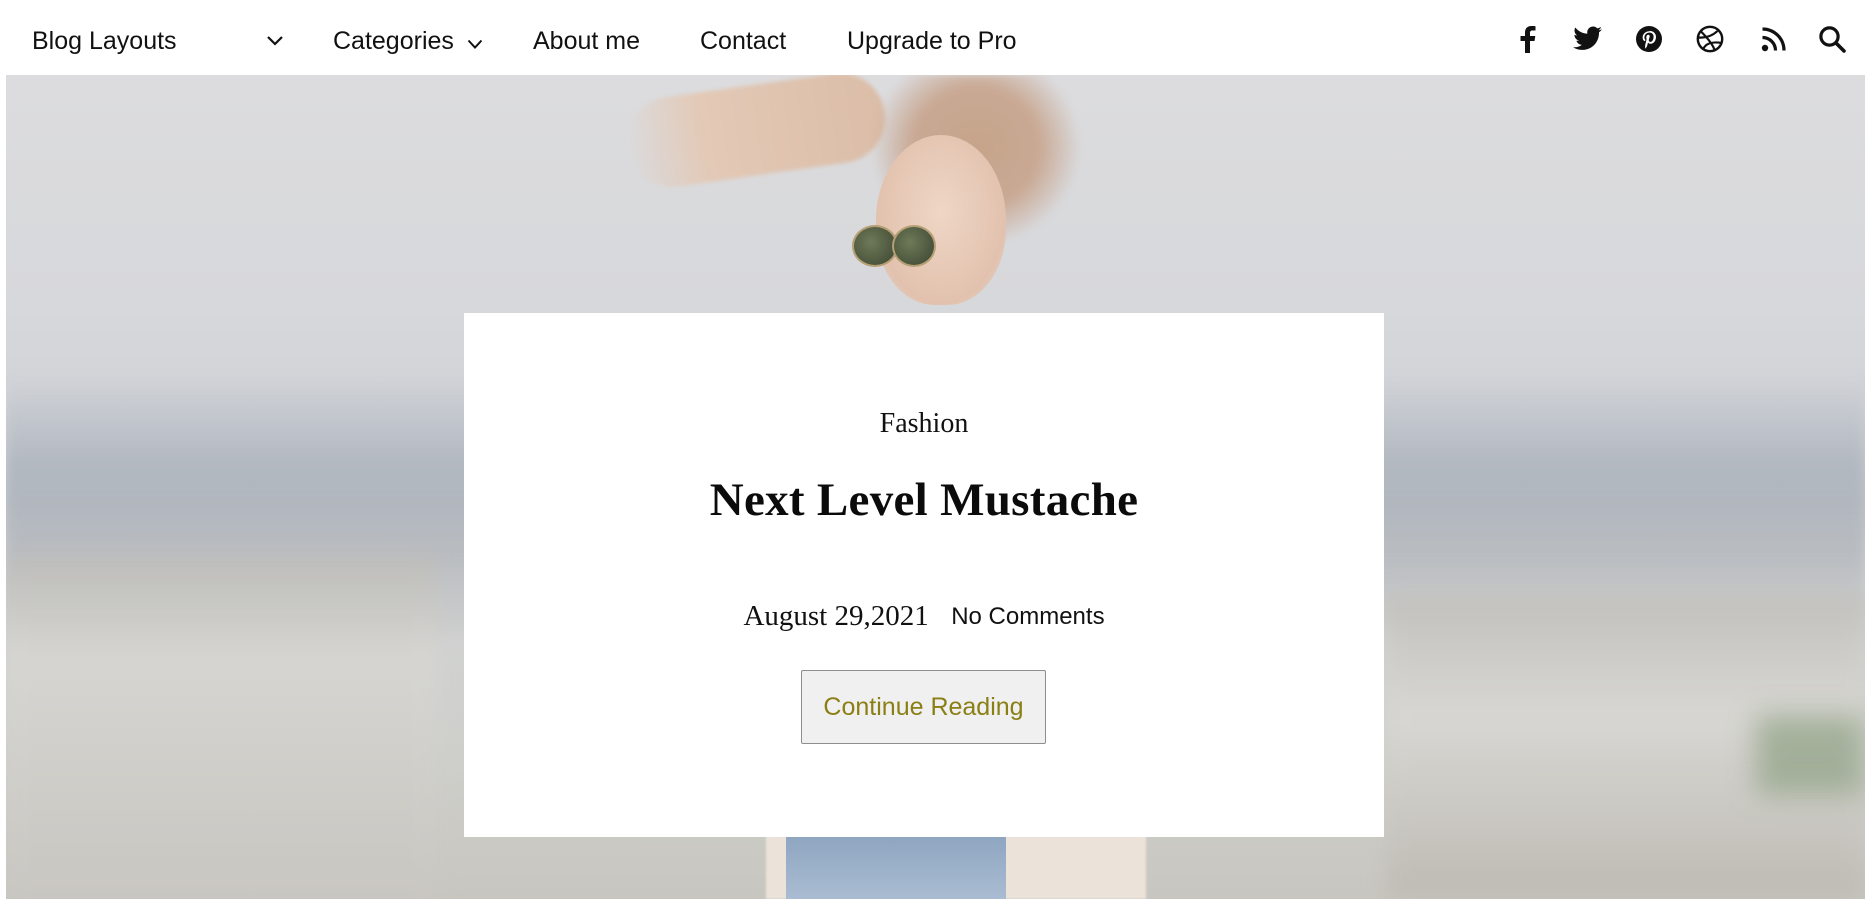  I want to click on pinterest-icon, so click(1649, 39).